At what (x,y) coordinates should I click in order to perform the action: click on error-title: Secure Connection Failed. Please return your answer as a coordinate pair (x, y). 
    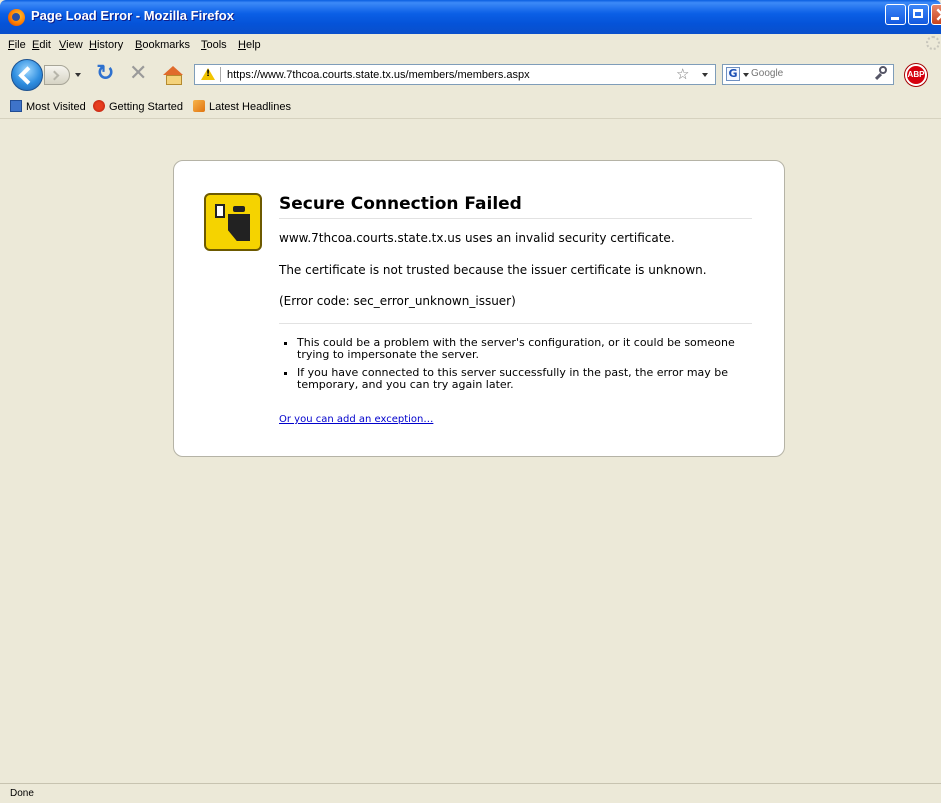
    Looking at the image, I should click on (515, 206).